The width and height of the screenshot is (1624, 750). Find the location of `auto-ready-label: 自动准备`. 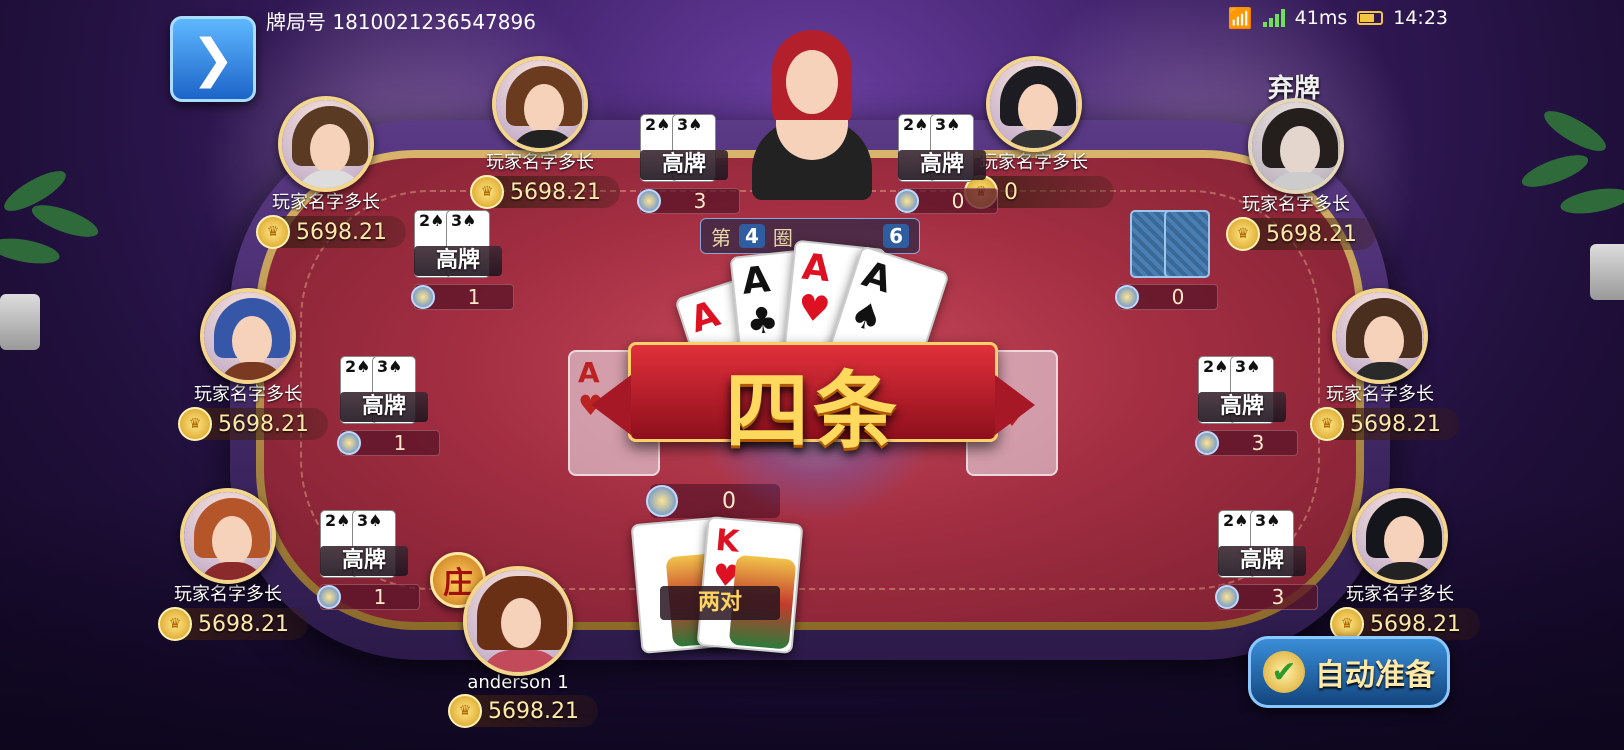

auto-ready-label: 自动准备 is located at coordinates (1375, 675).